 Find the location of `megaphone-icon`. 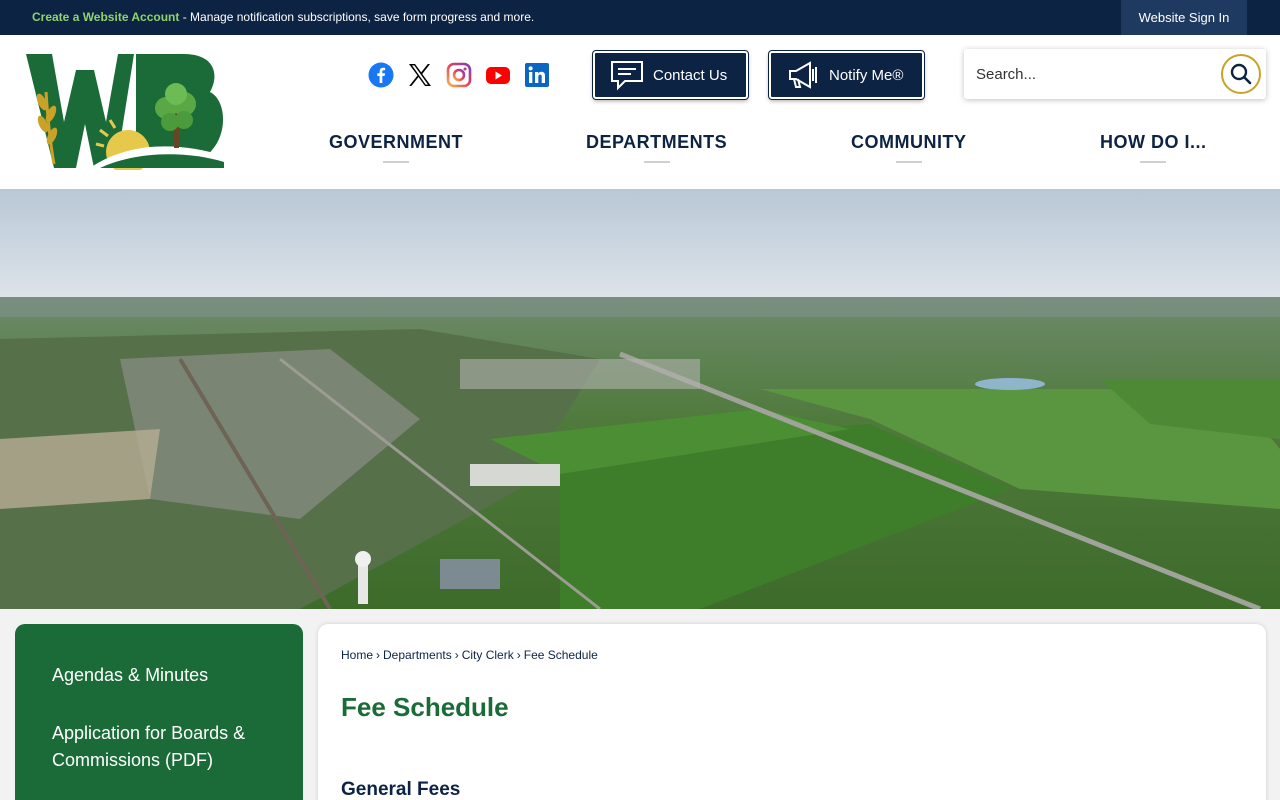

megaphone-icon is located at coordinates (803, 75).